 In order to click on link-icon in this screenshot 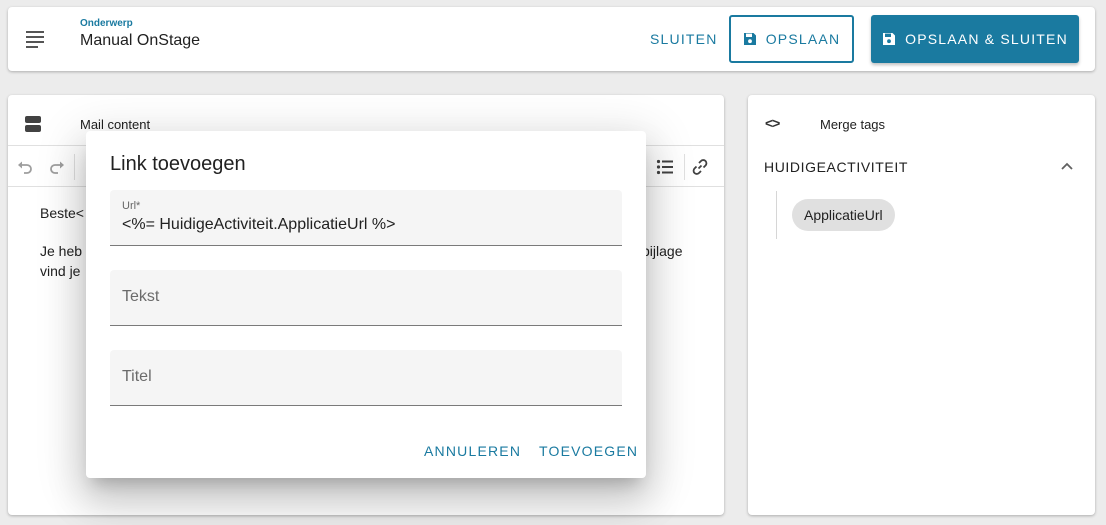, I will do `click(700, 167)`.